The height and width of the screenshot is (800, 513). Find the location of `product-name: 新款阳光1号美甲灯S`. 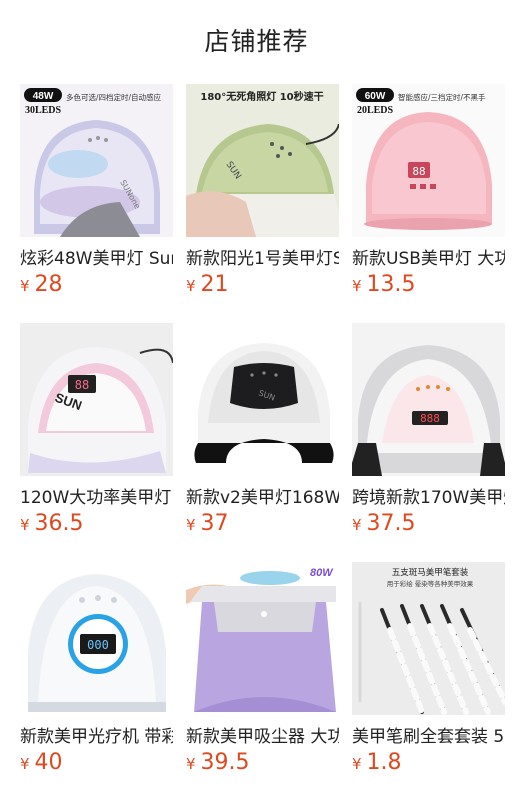

product-name: 新款阳光1号美甲灯S is located at coordinates (262, 256).